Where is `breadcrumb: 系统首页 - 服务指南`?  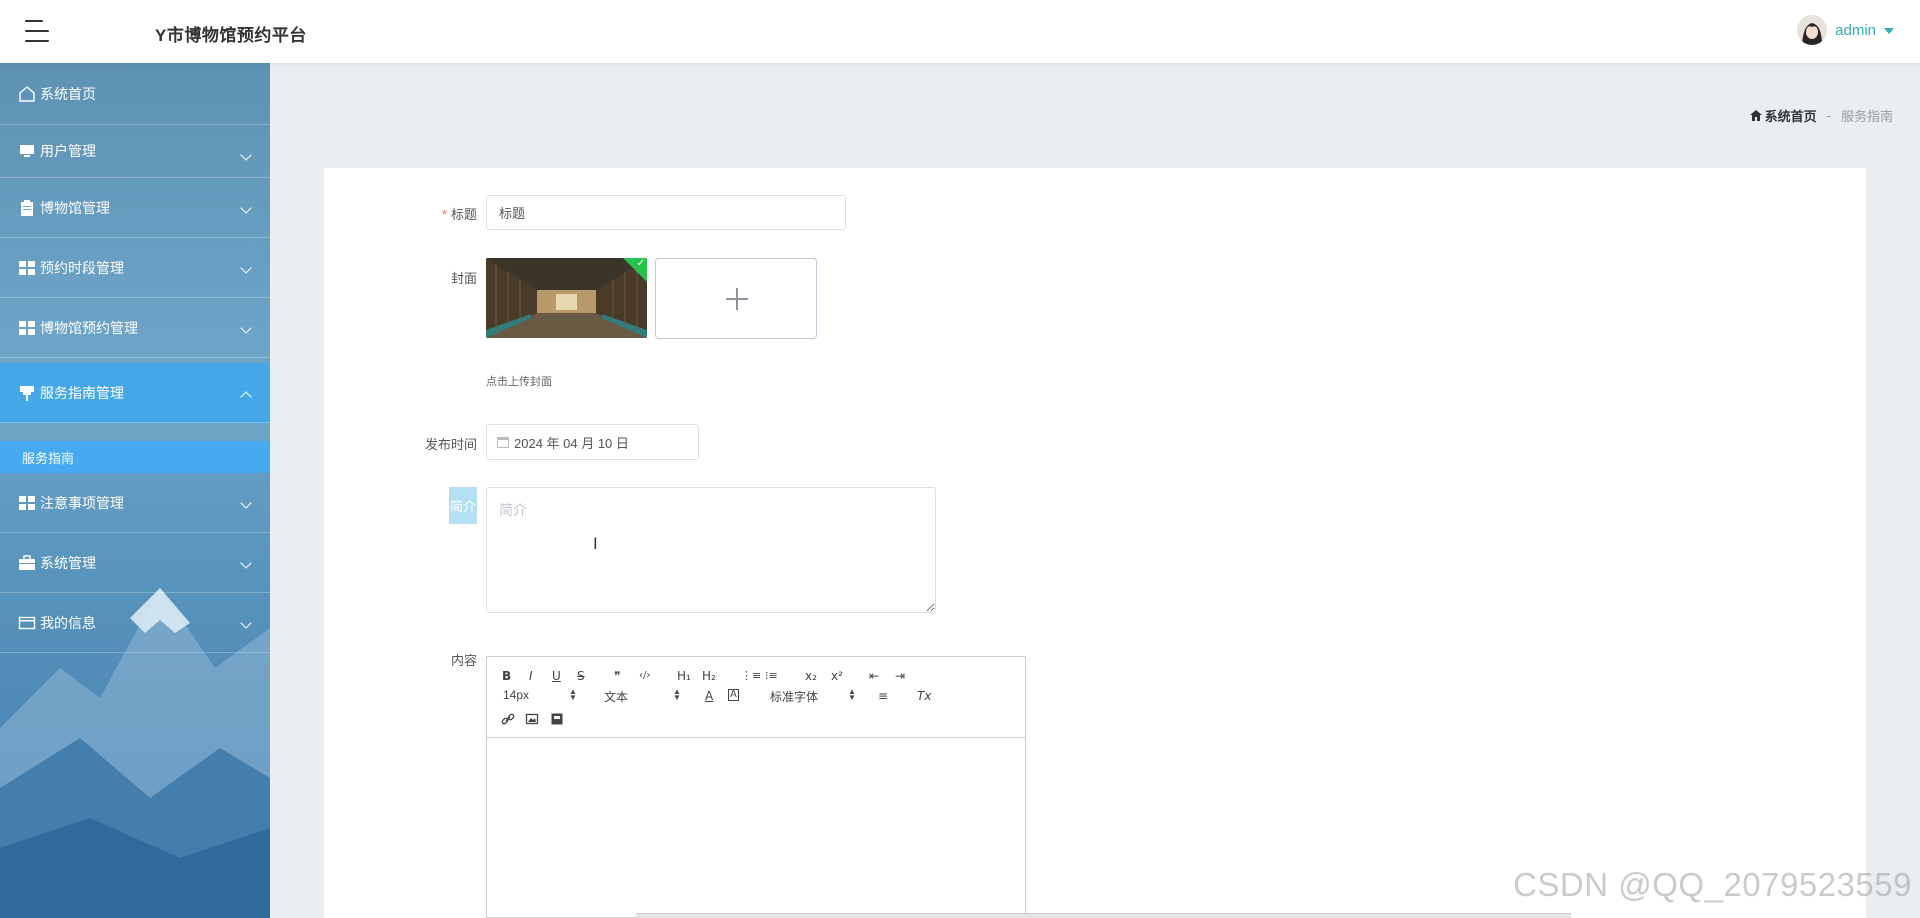 breadcrumb: 系统首页 - 服务指南 is located at coordinates (1821, 115).